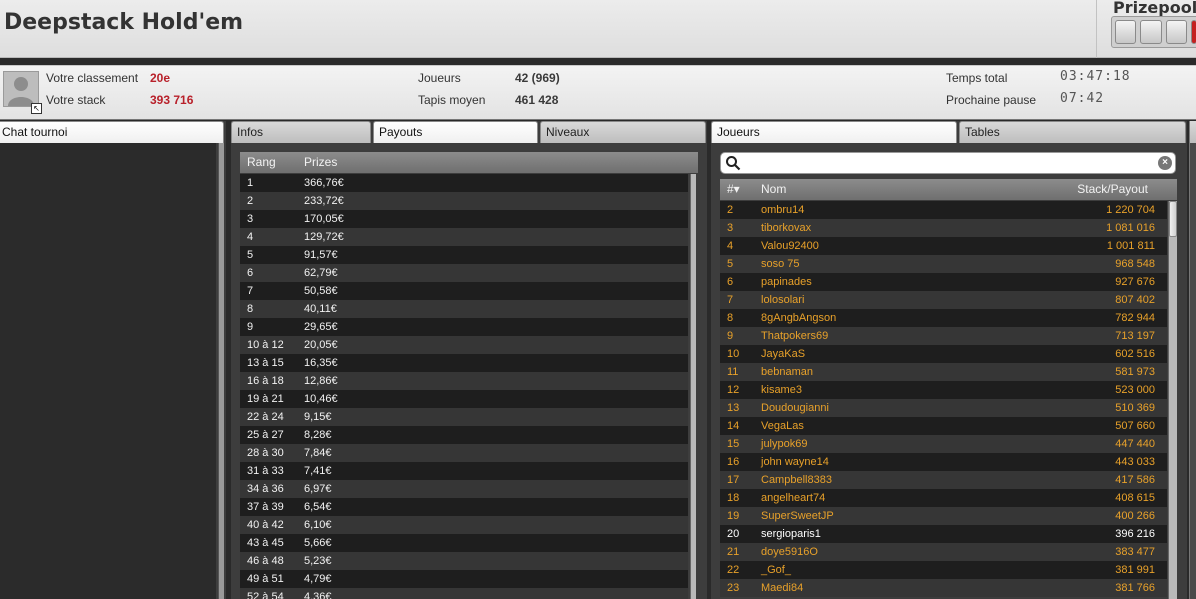 This screenshot has width=1196, height=599. What do you see at coordinates (943, 570) in the screenshot?
I see `table-row: 22 _Gof_ 381 991` at bounding box center [943, 570].